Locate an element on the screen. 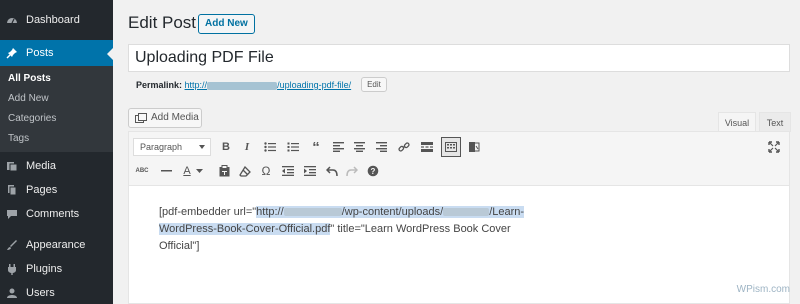 Image resolution: width=800 pixels, height=304 pixels. sidebar-item-users: Users is located at coordinates (56, 292).